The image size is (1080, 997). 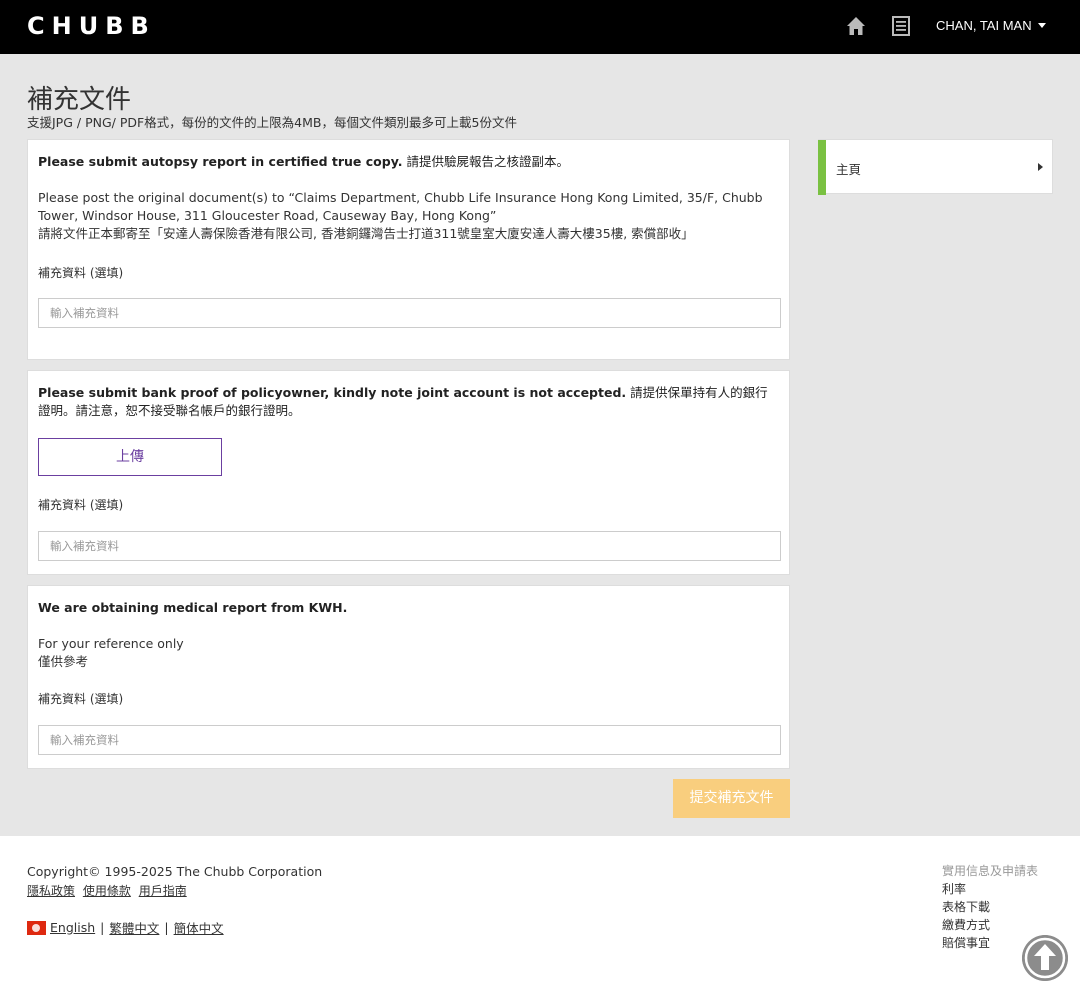 I want to click on language-switcher: English | 繁體中文 | 簡体中文, so click(x=125, y=927).